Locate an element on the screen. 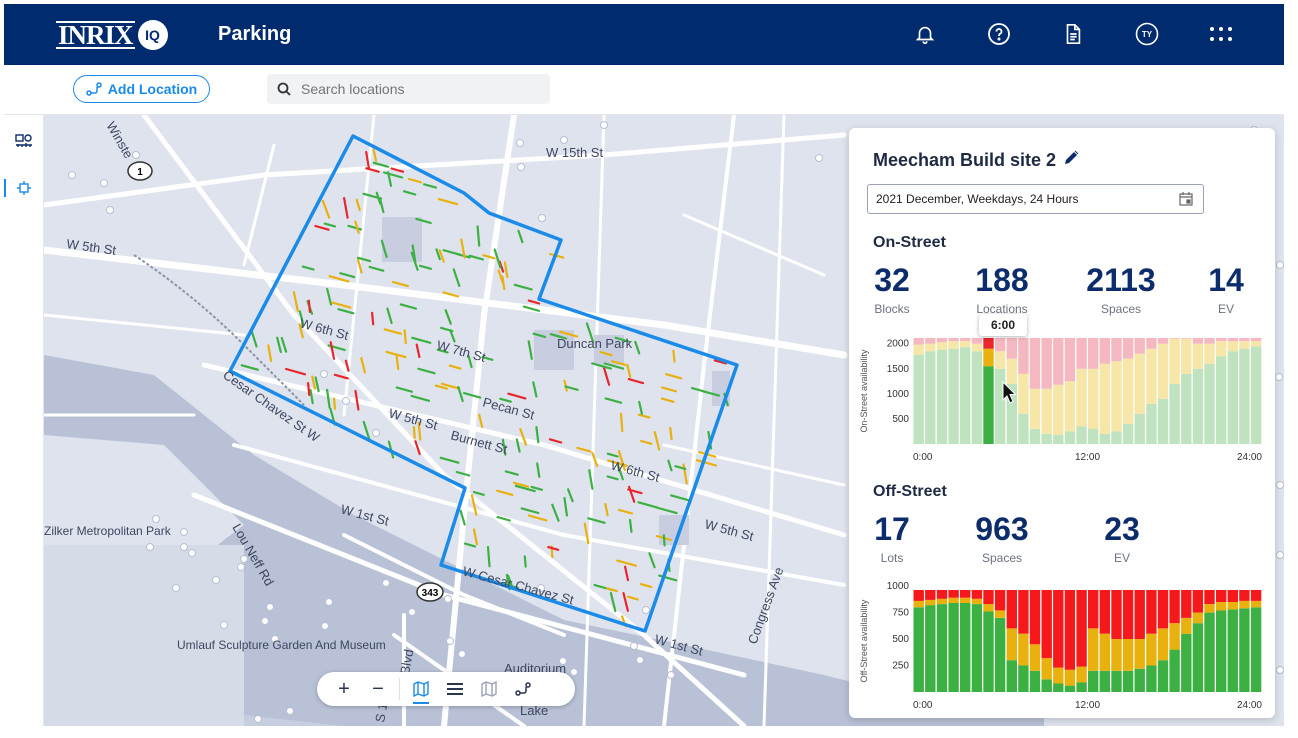 Image resolution: width=1298 pixels, height=738 pixels. document-icon is located at coordinates (1073, 34).